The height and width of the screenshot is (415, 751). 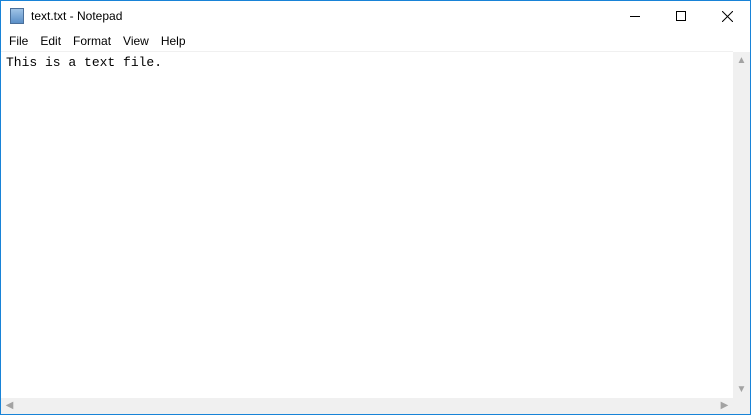 I want to click on close-button, so click(x=727, y=16).